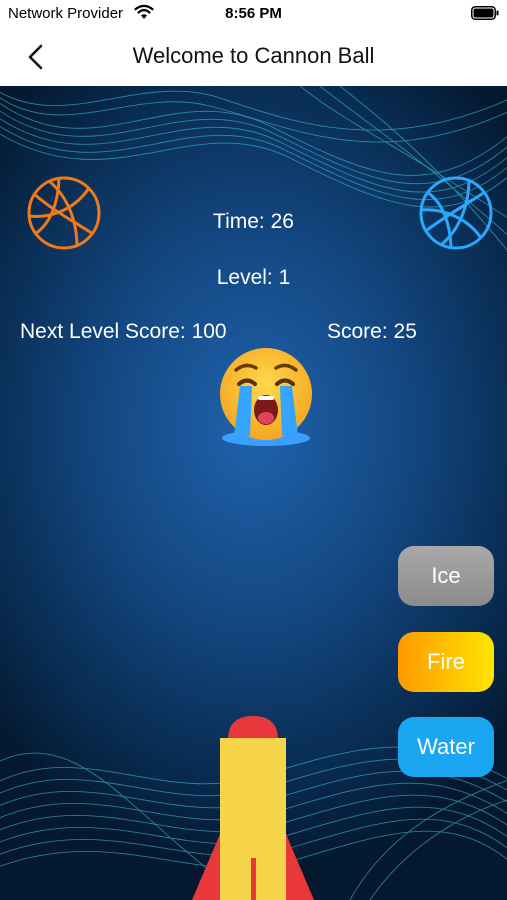  What do you see at coordinates (446, 662) in the screenshot?
I see `fire-button: Fire` at bounding box center [446, 662].